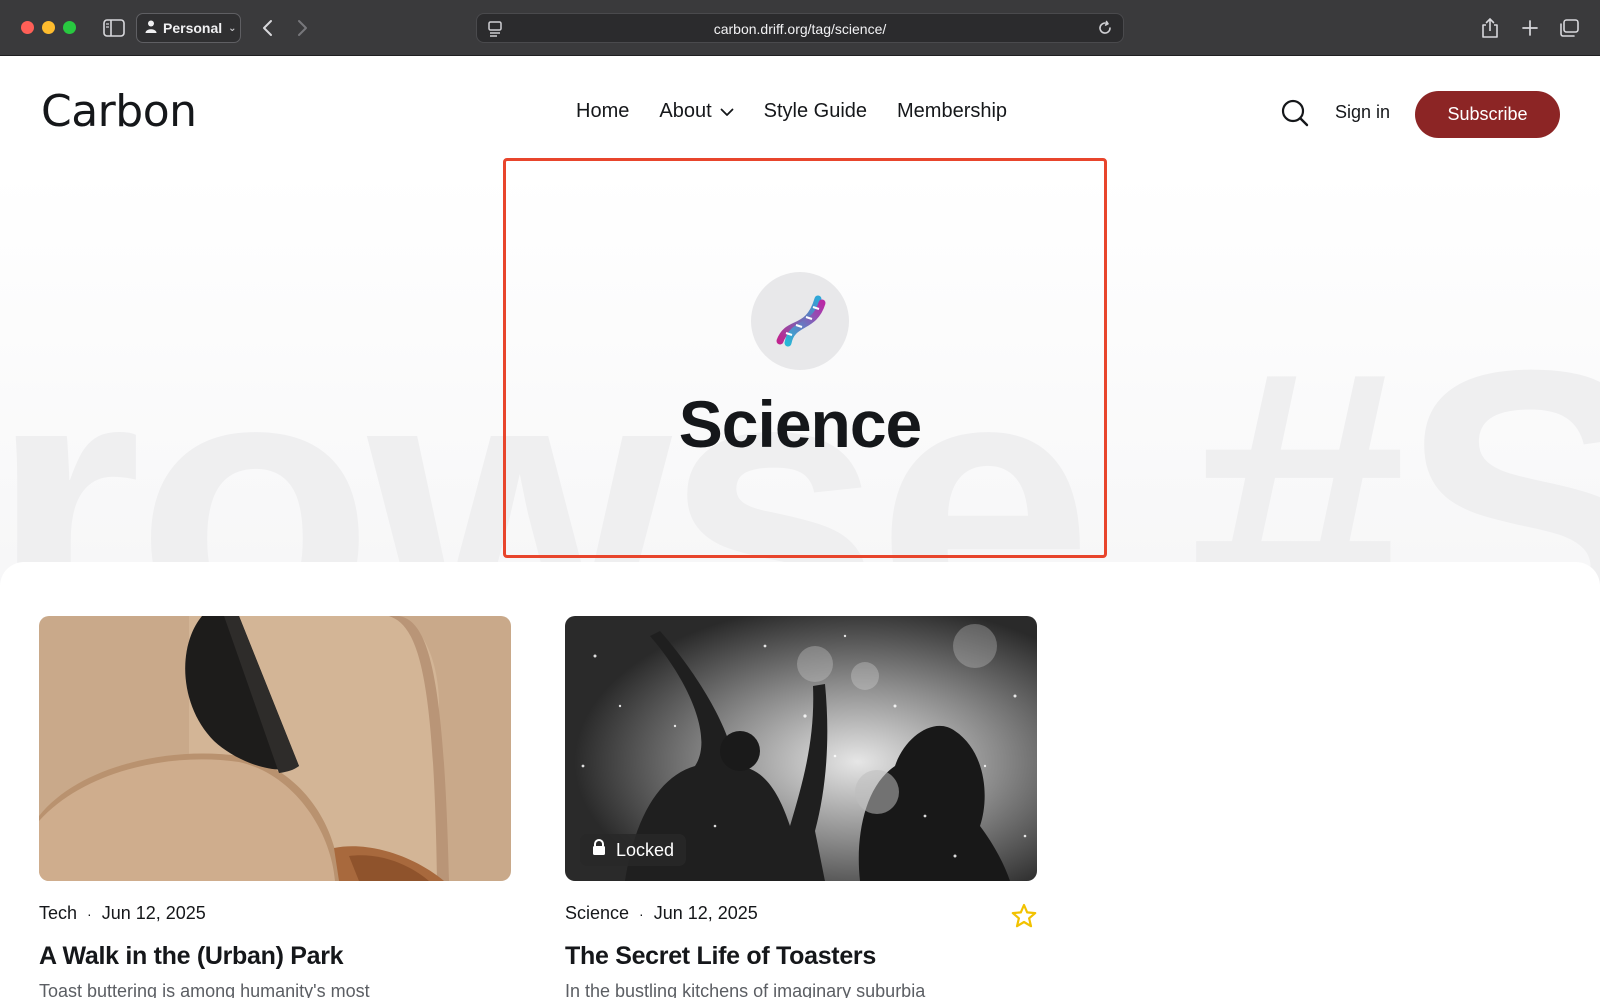  I want to click on sidebar-toggle-icon, so click(114, 28).